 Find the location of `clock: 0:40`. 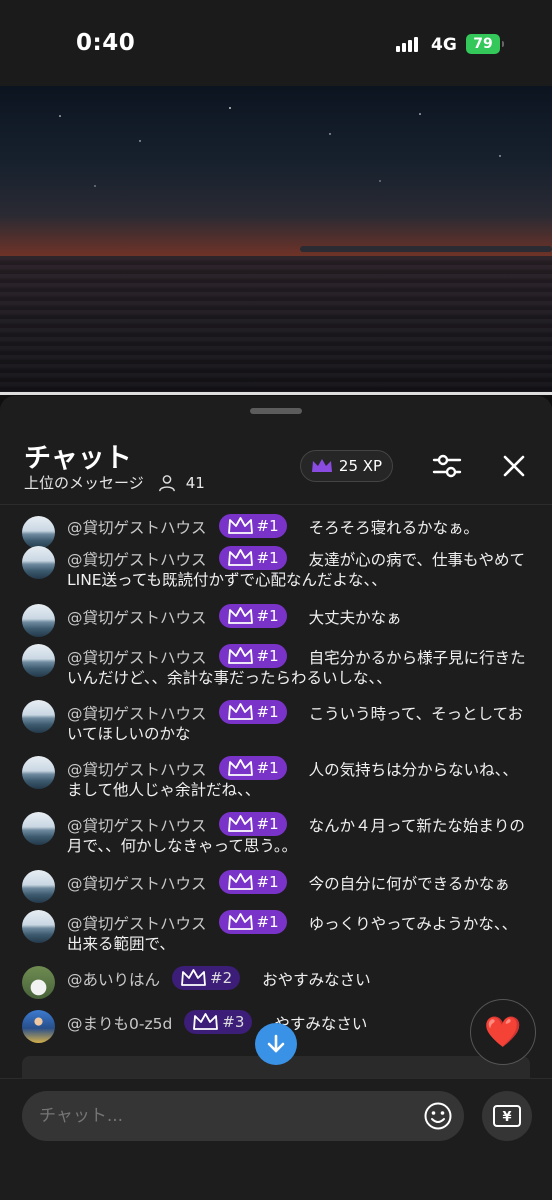

clock: 0:40 is located at coordinates (106, 43).